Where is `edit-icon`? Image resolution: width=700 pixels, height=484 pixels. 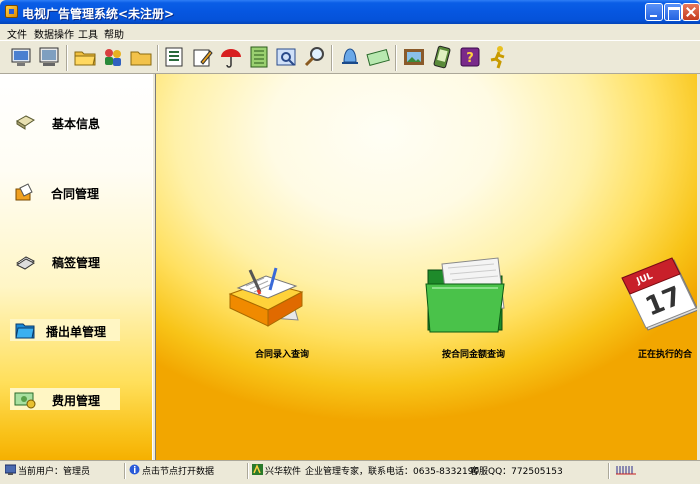 edit-icon is located at coordinates (203, 57).